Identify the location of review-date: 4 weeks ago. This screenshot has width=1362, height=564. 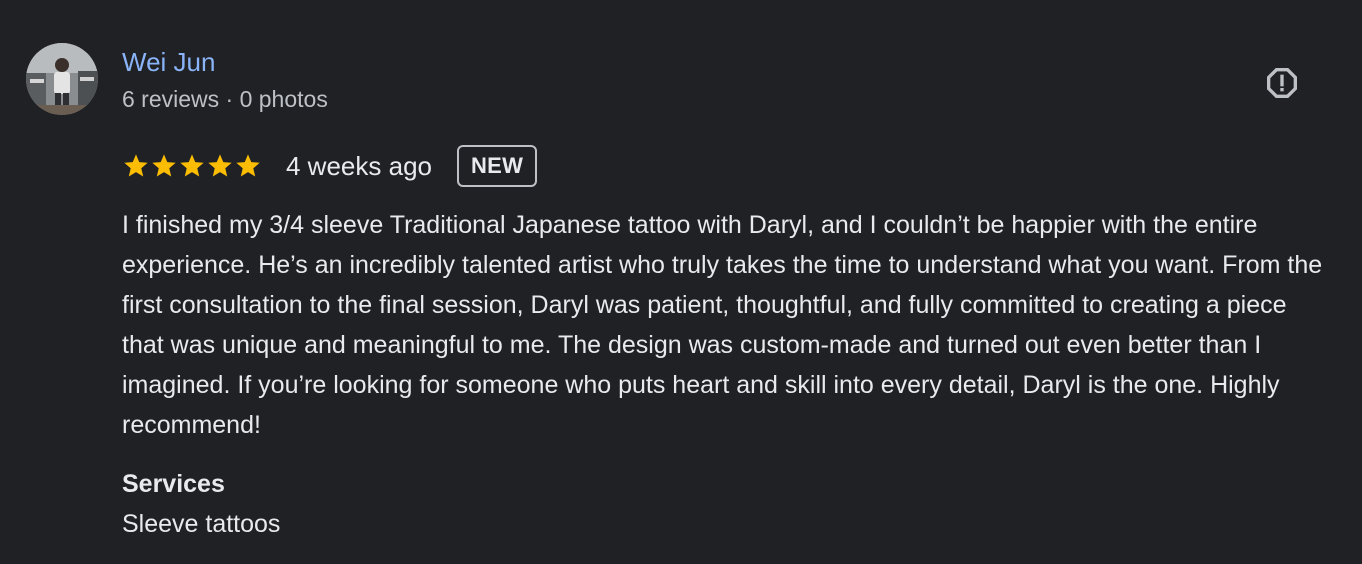
(359, 165).